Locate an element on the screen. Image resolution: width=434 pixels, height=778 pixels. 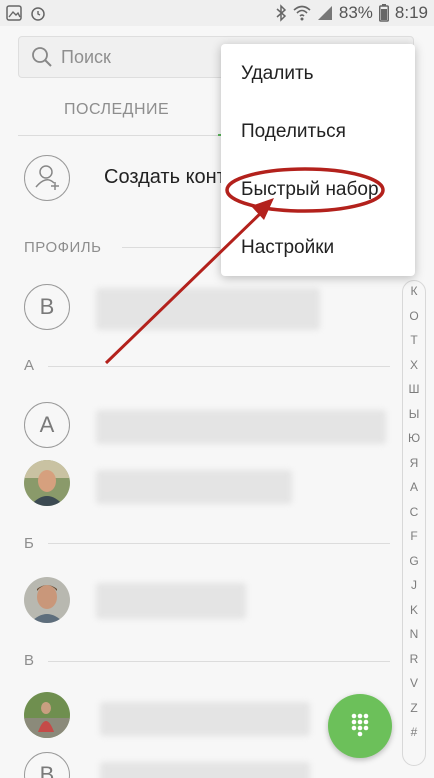
index-letter: A is located at coordinates (414, 487).